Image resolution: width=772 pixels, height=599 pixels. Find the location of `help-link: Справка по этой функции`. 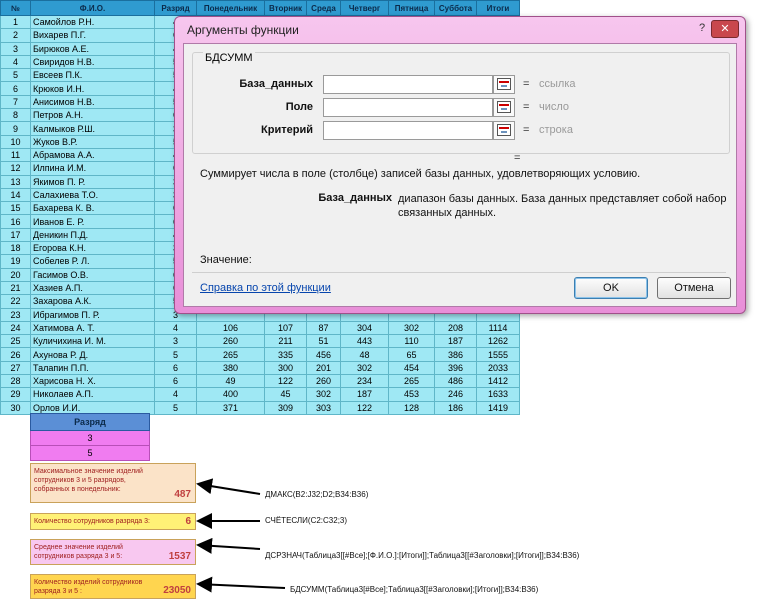

help-link: Справка по этой функции is located at coordinates (265, 288).